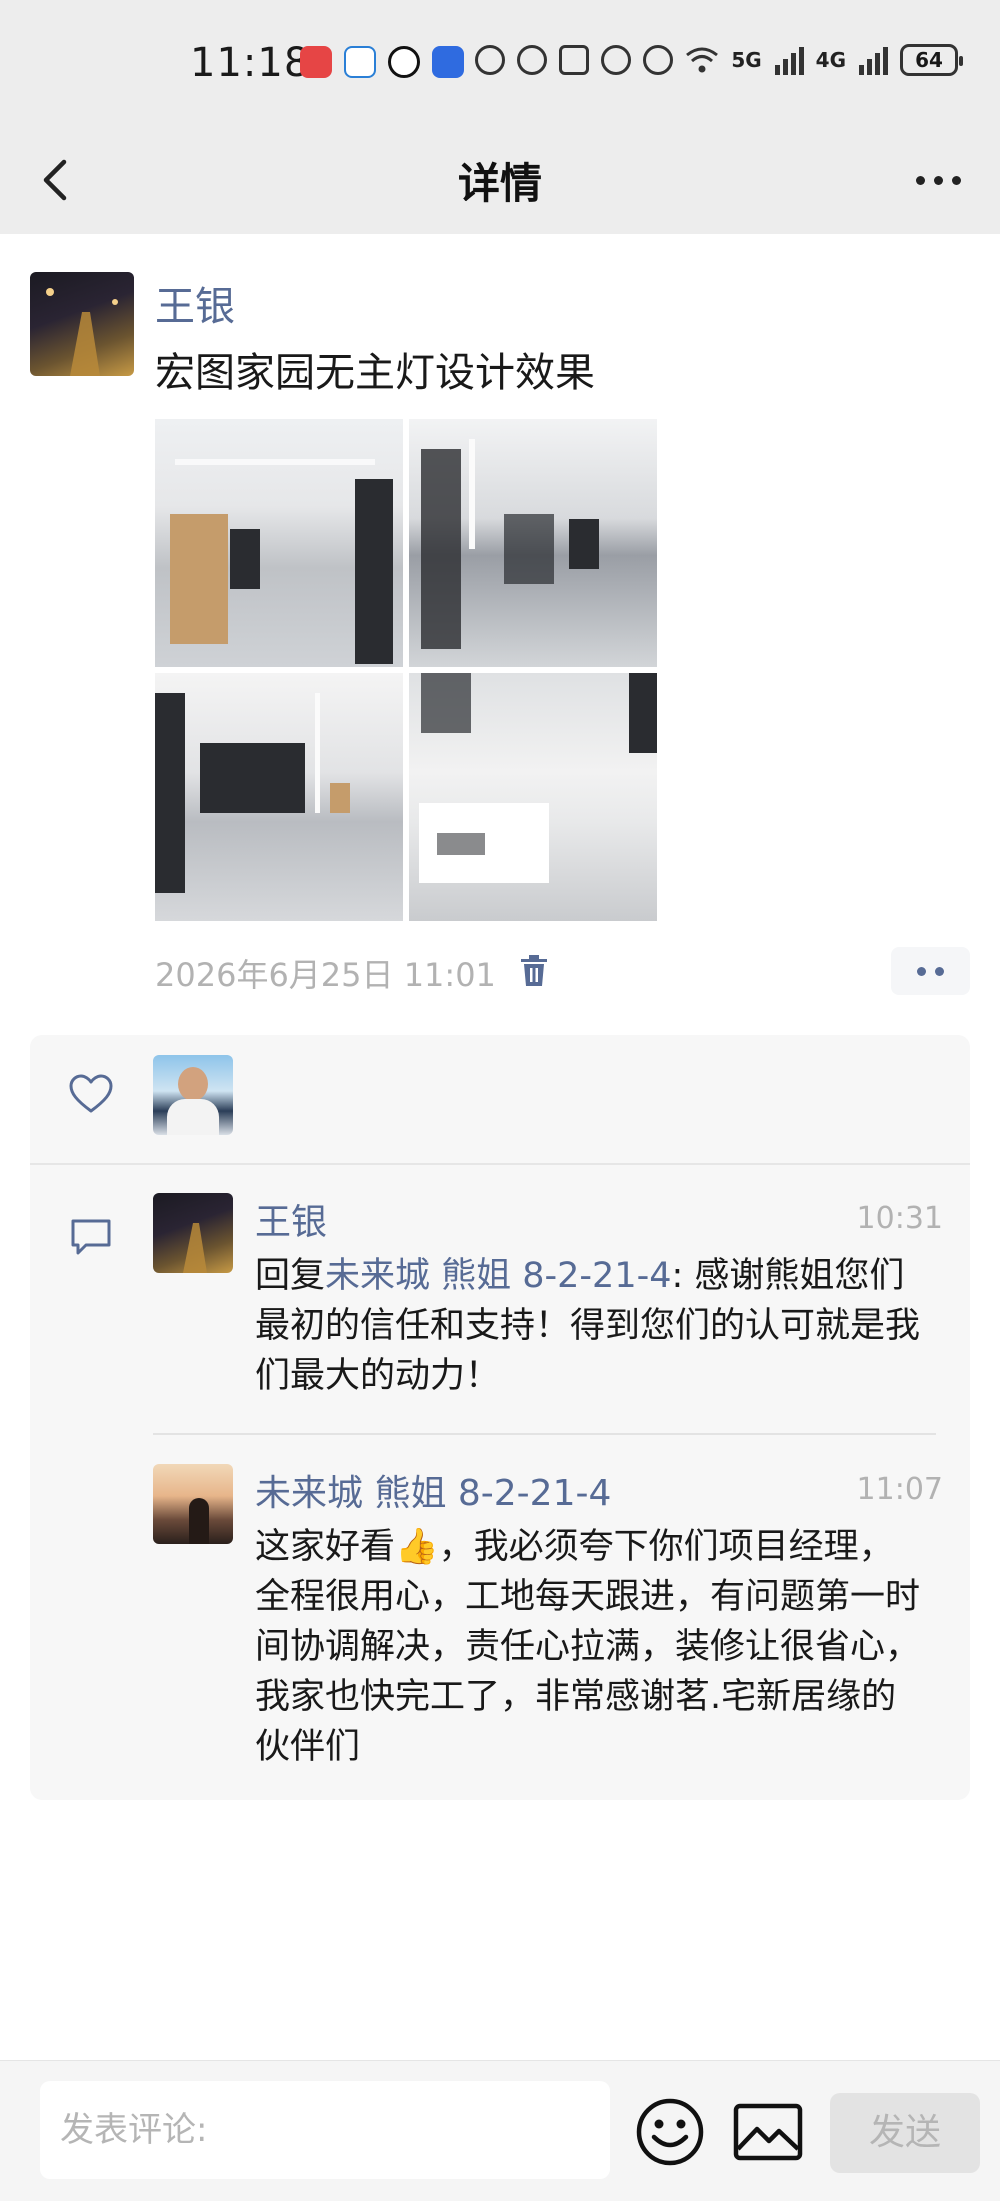  Describe the element at coordinates (938, 180) in the screenshot. I see `more-options-icon` at that location.